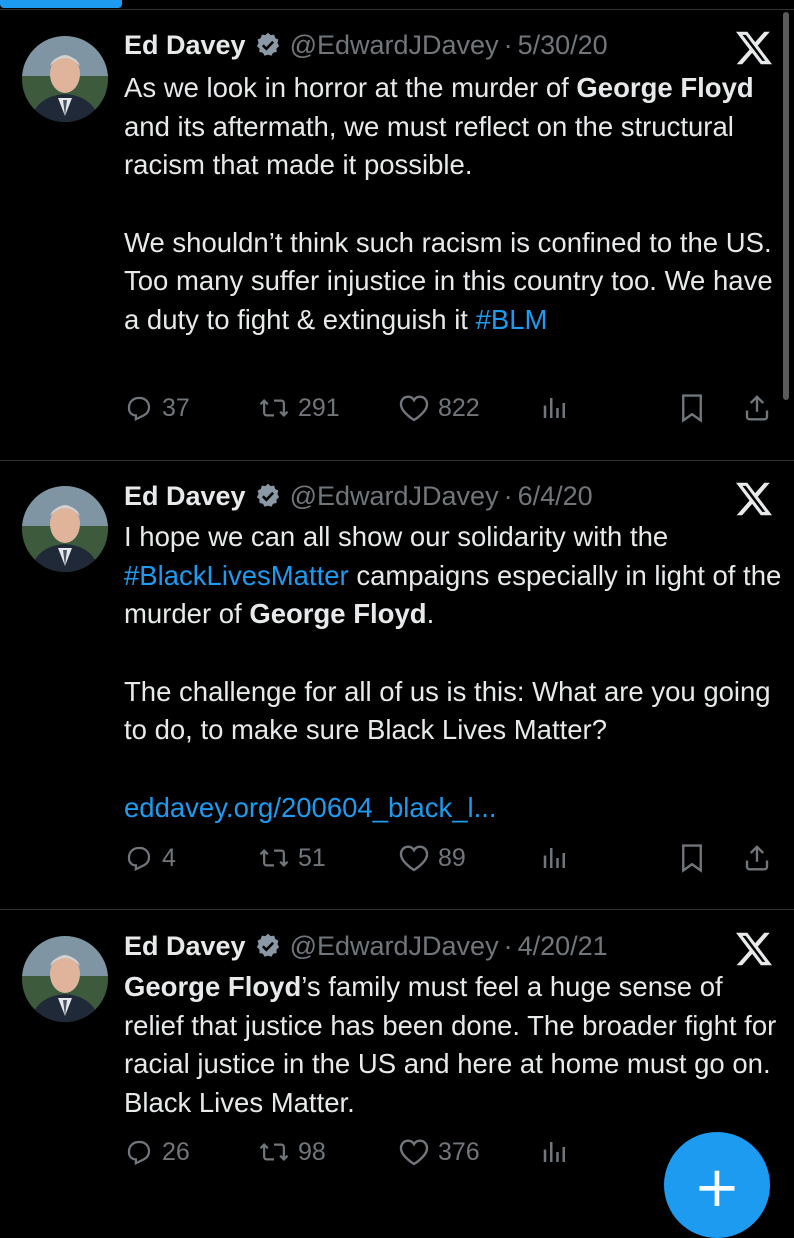 Image resolution: width=794 pixels, height=1238 pixels. What do you see at coordinates (563, 45) in the screenshot?
I see `tweet-date: 5/30/20` at bounding box center [563, 45].